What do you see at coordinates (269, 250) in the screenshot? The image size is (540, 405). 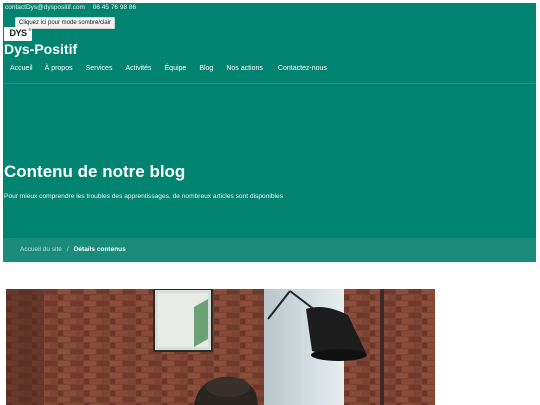 I see `breadcrumb-bar: Accueil du site / Détails contenus` at bounding box center [269, 250].